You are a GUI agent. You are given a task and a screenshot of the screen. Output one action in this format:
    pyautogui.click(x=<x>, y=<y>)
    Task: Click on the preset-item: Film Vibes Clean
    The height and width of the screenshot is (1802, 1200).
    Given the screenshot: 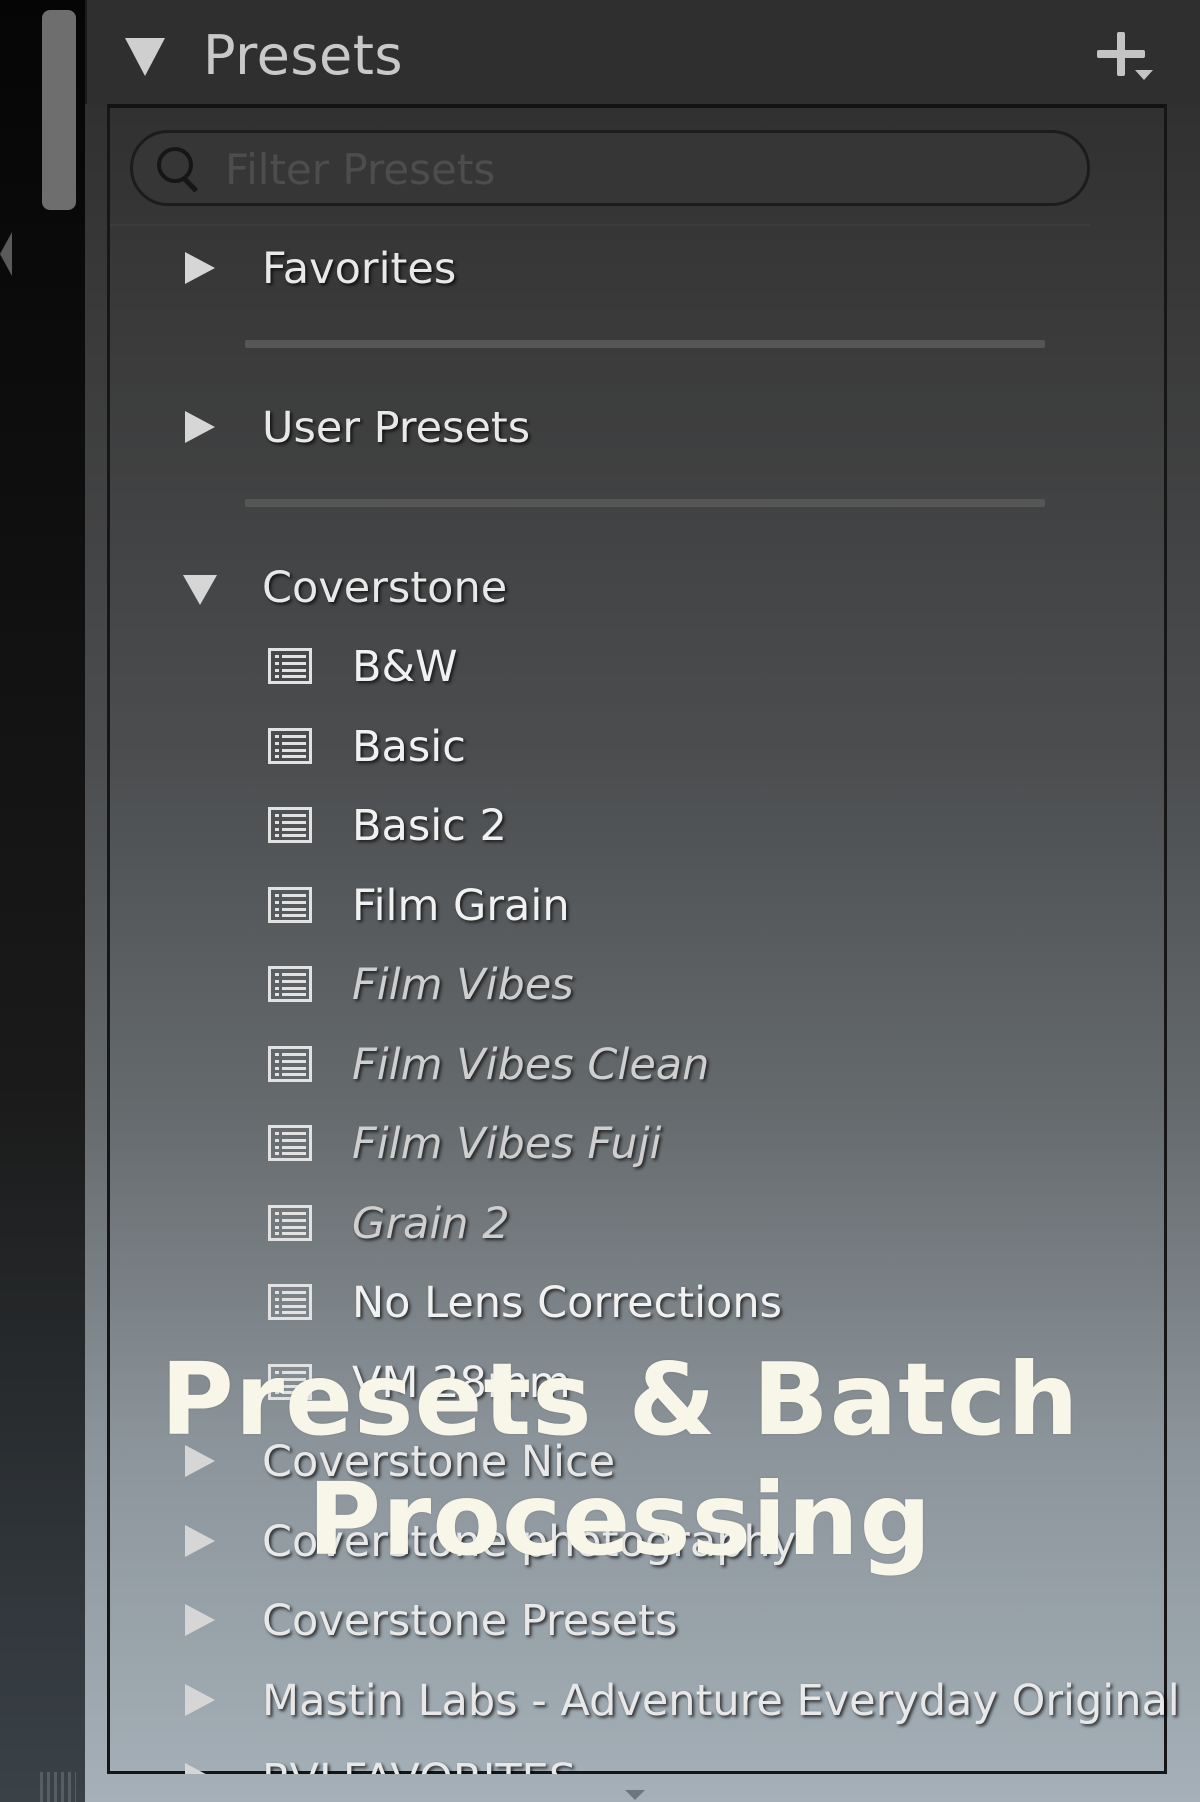 What is the action you would take?
    pyautogui.click(x=600, y=1067)
    